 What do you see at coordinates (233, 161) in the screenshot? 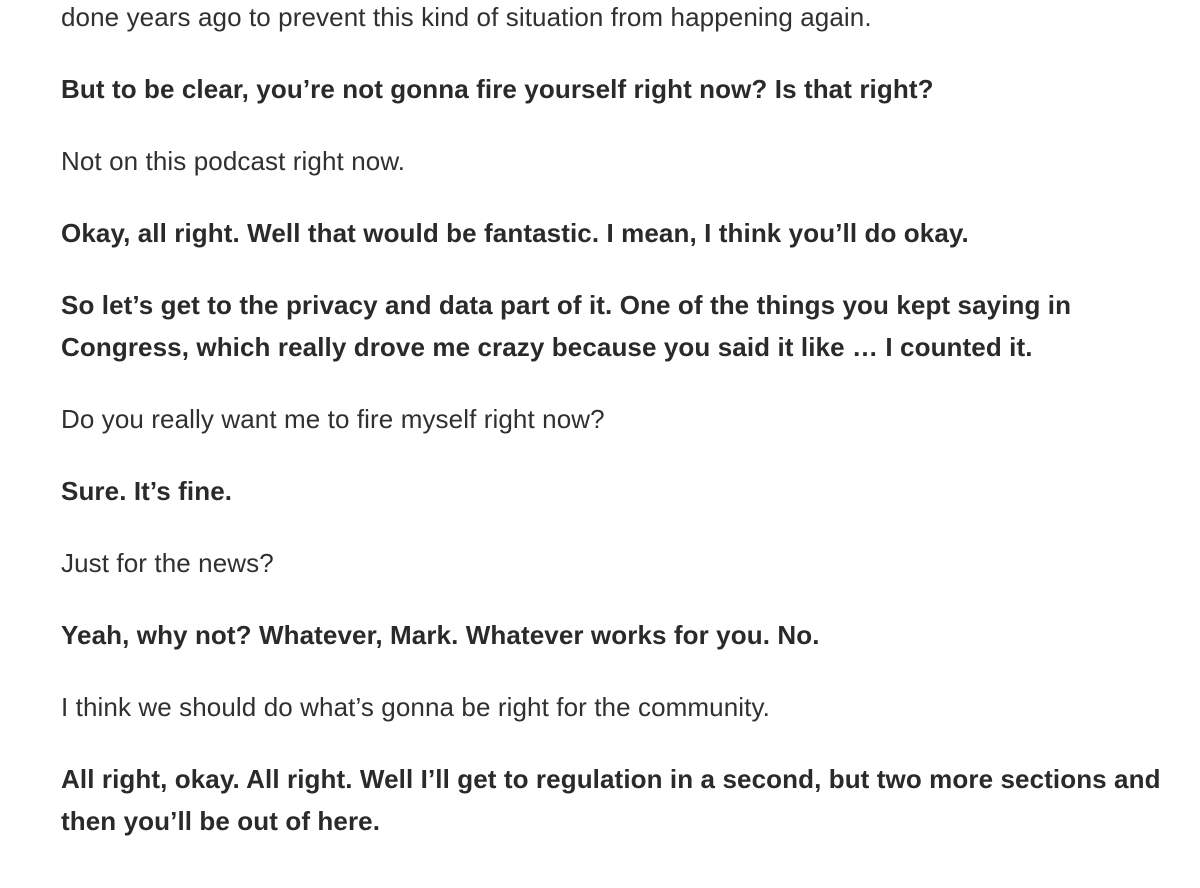
I see `answer-paragraph: Not on this podcast right now.` at bounding box center [233, 161].